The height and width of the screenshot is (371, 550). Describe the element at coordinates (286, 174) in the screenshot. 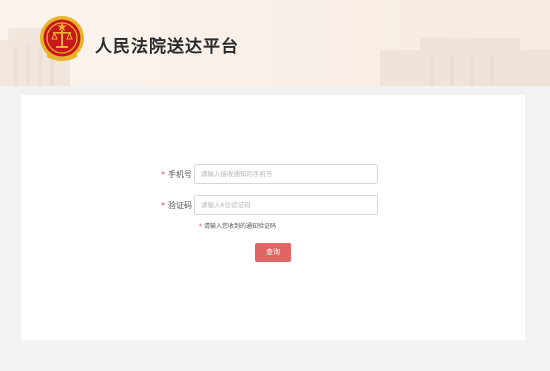

I see `phone-input` at that location.